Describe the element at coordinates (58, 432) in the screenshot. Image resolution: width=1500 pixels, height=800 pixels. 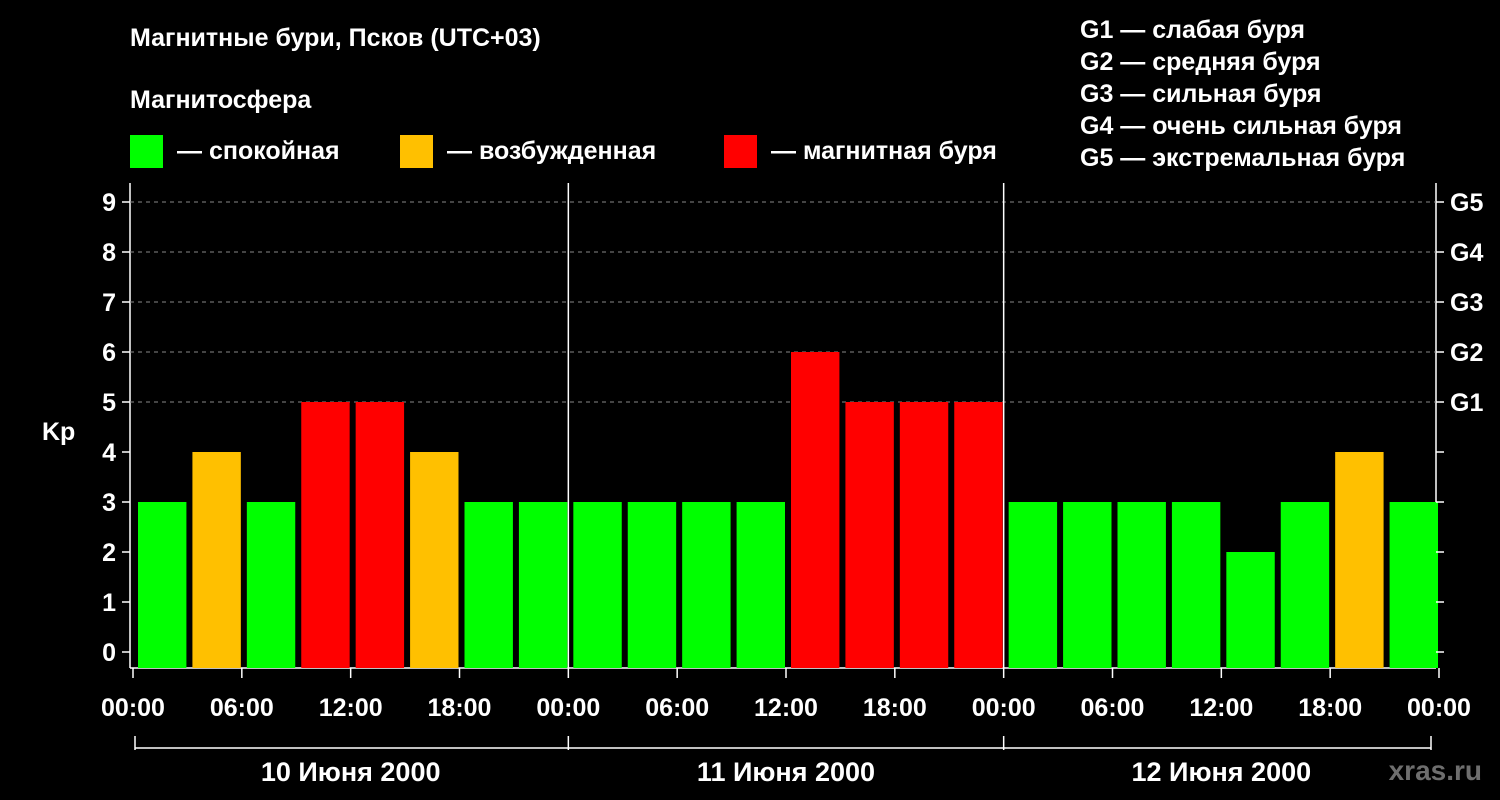
I see `y-axis-label: Kp` at that location.